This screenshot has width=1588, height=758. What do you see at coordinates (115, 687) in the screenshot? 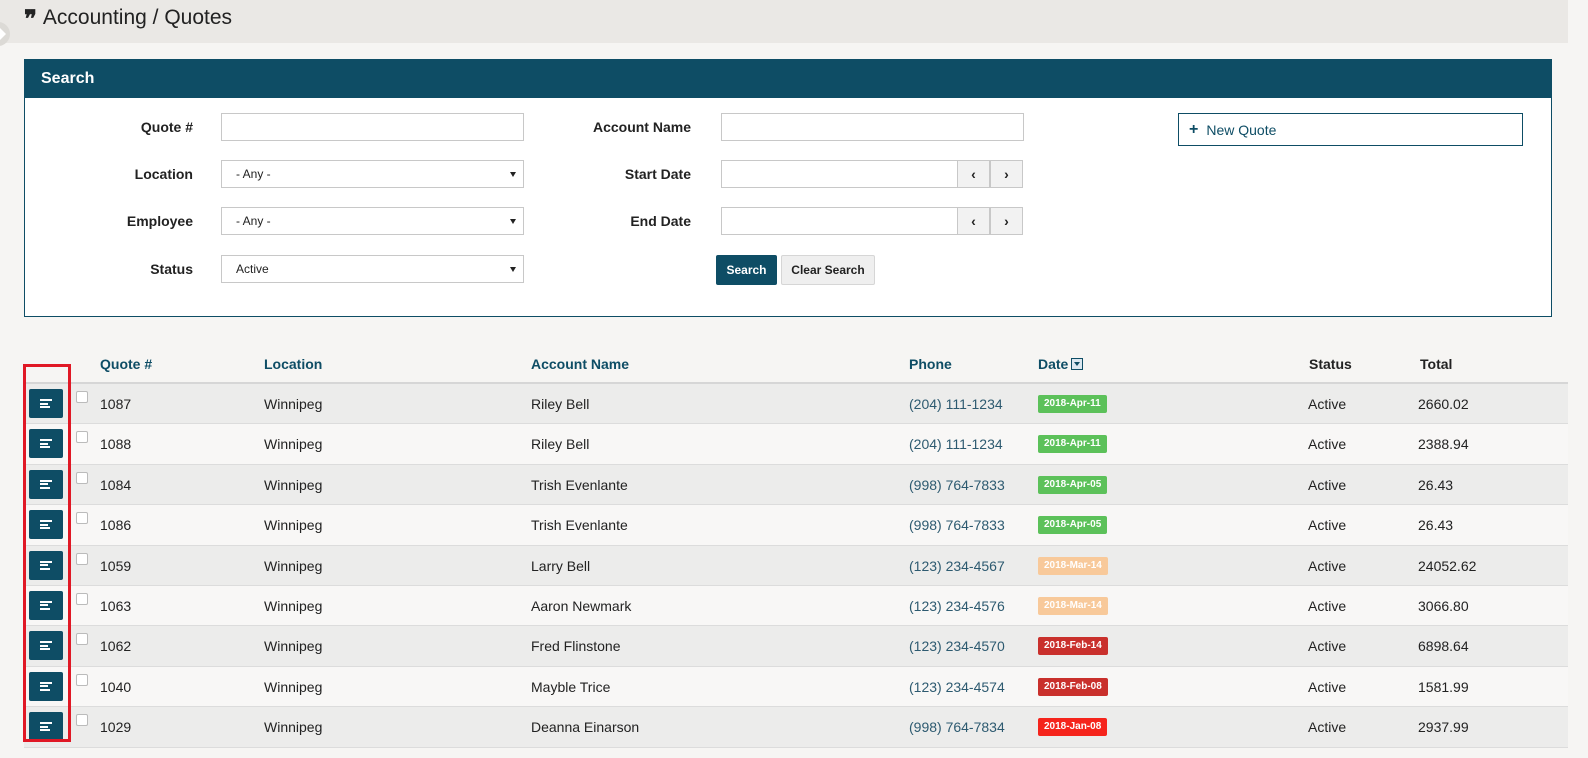
I see `cell-quote-number: 1040` at bounding box center [115, 687].